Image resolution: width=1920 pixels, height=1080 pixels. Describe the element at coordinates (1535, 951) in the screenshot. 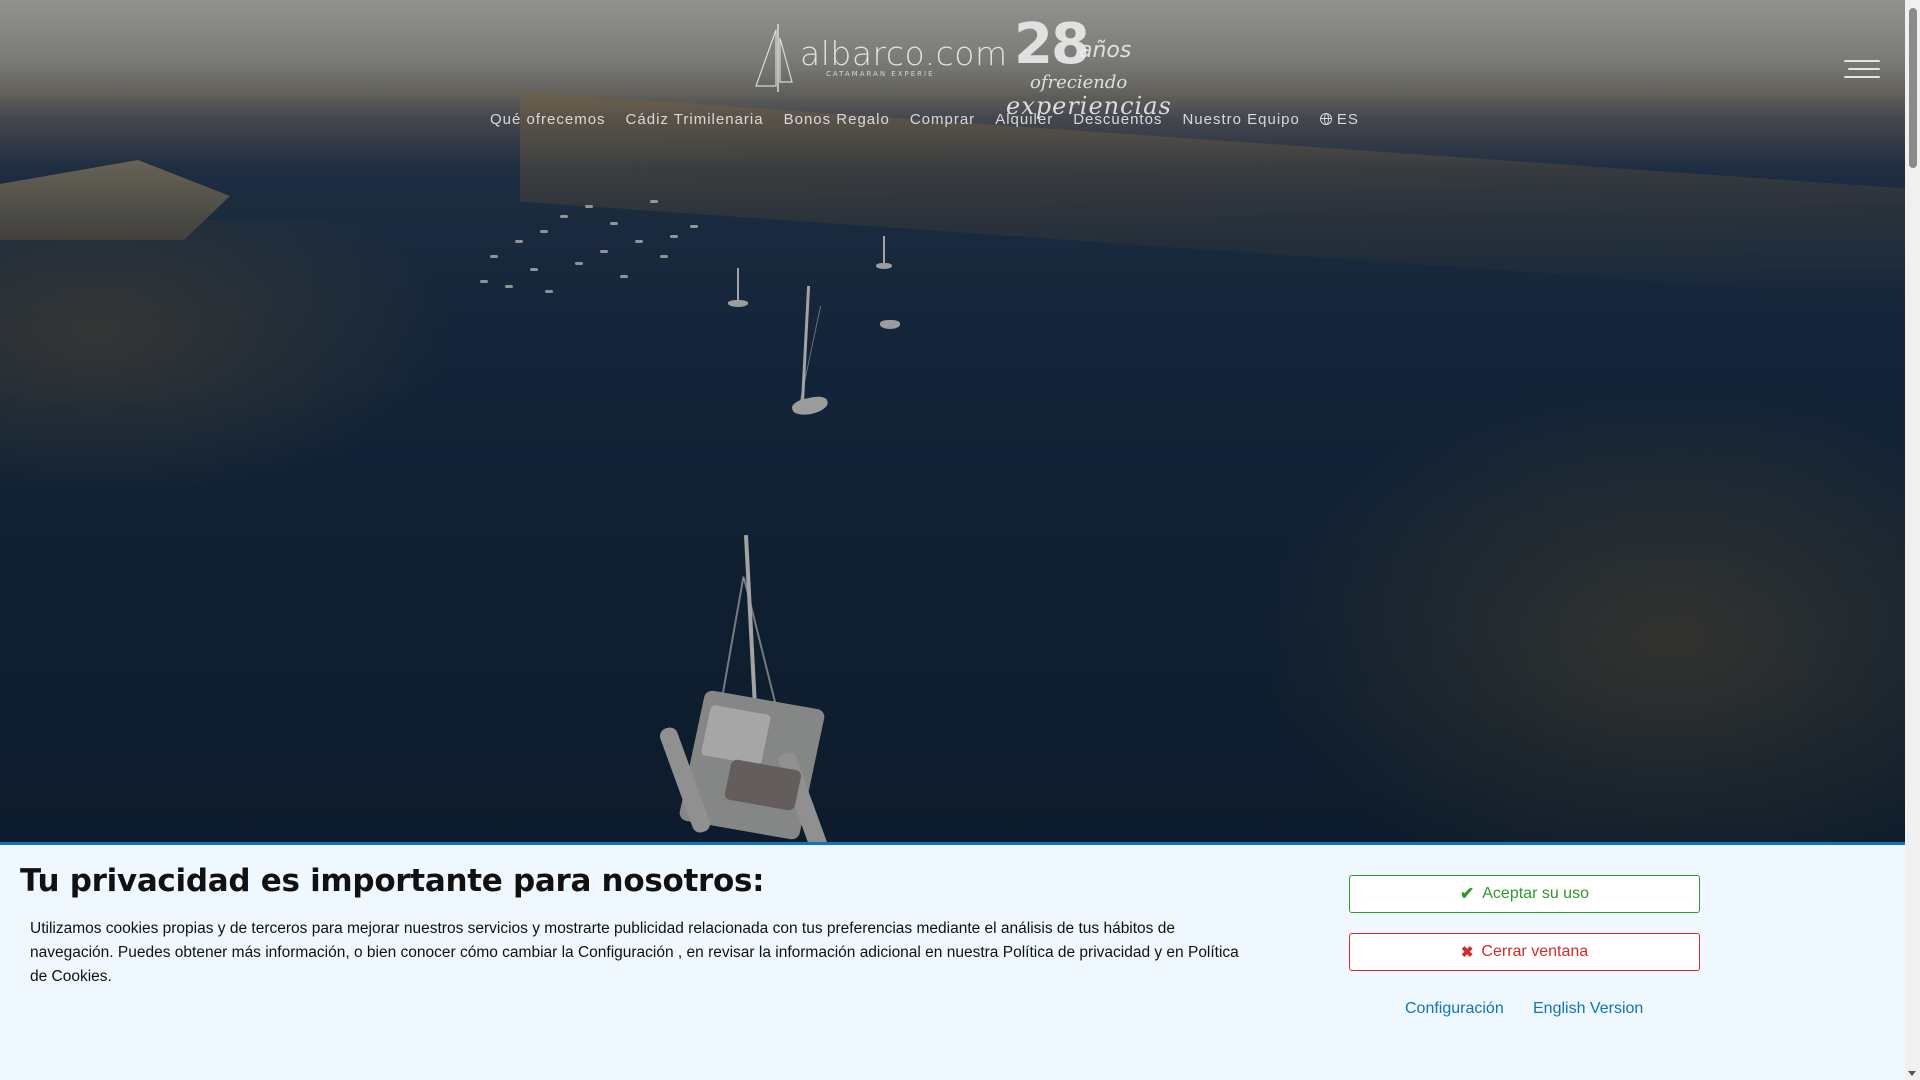

I see `close-label: Cerrar ventana` at that location.